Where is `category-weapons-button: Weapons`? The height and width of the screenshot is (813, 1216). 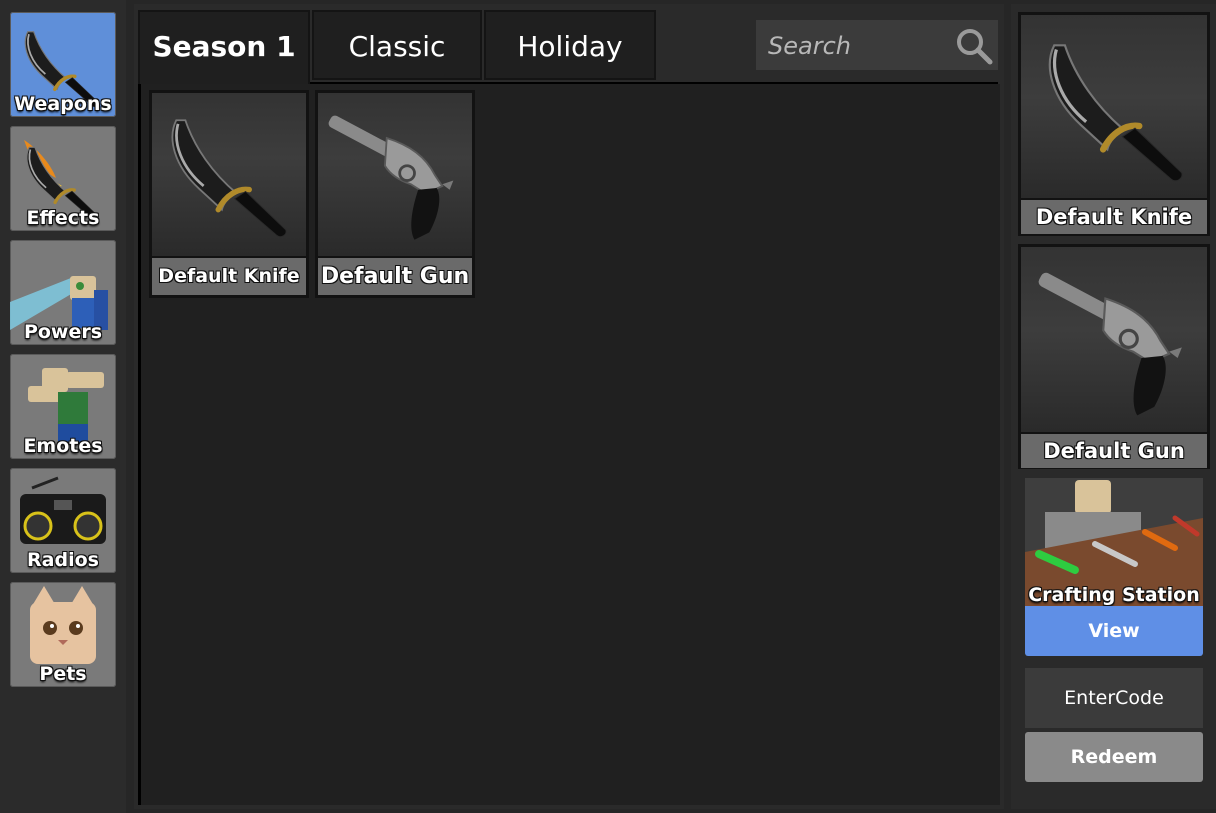
category-weapons-button: Weapons is located at coordinates (63, 64).